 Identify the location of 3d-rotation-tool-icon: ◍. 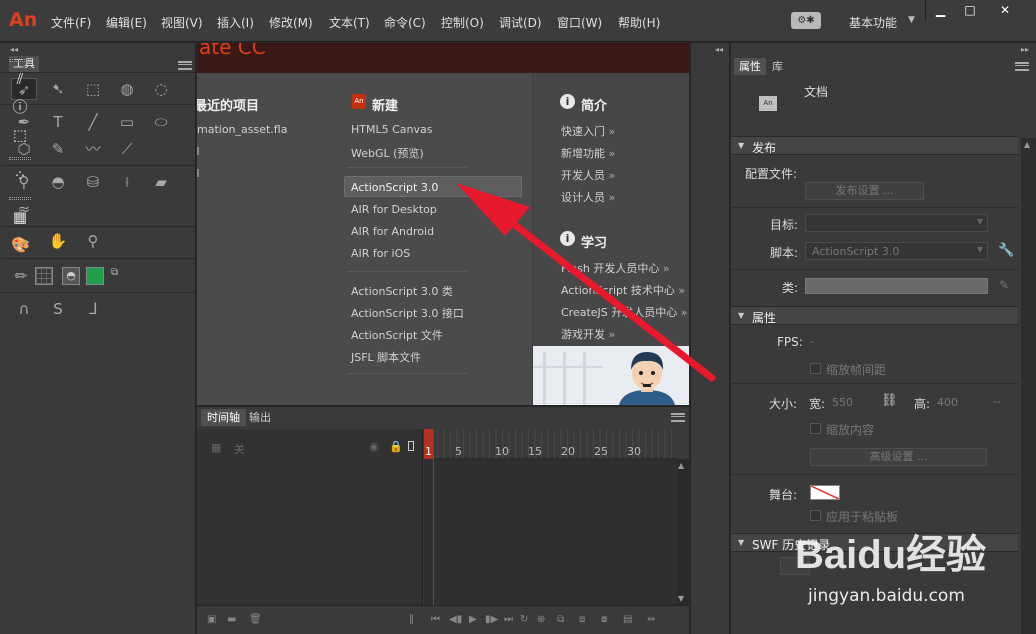
(127, 89).